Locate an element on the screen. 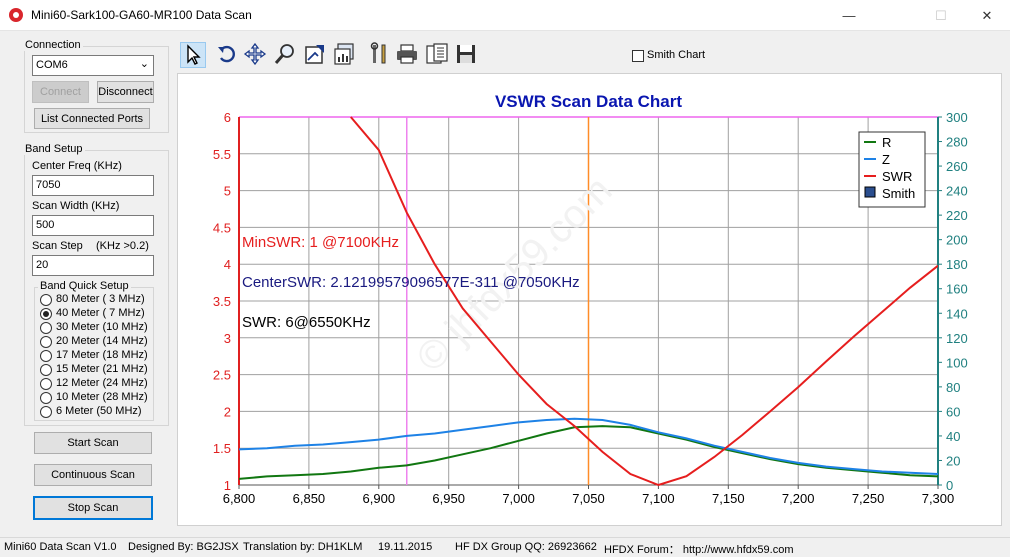 Image resolution: width=1010 pixels, height=557 pixels. save-icon is located at coordinates (467, 55).